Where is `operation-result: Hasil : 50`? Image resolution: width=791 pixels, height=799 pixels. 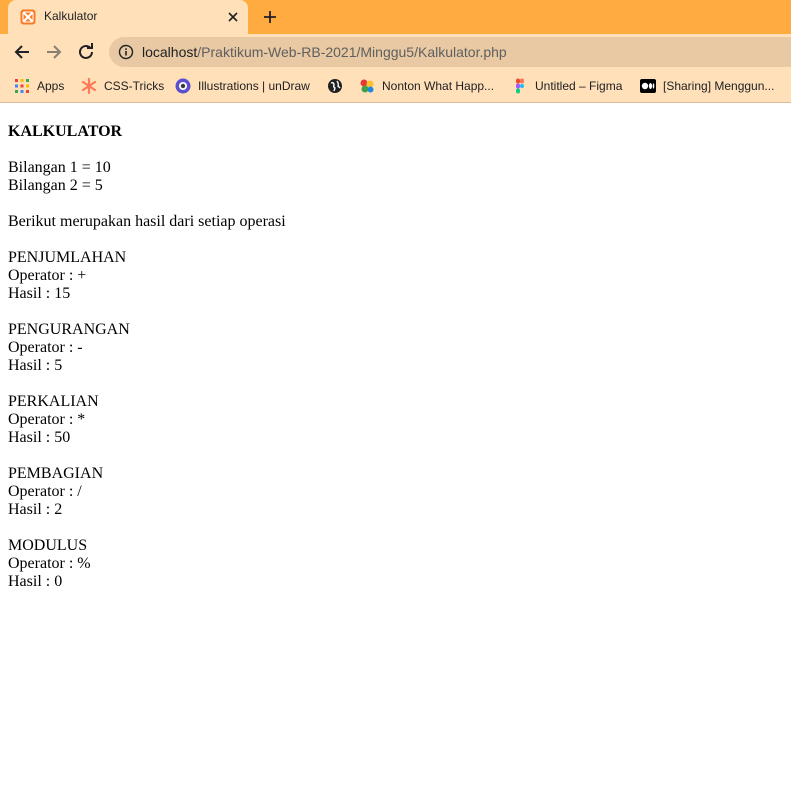 operation-result: Hasil : 50 is located at coordinates (39, 437).